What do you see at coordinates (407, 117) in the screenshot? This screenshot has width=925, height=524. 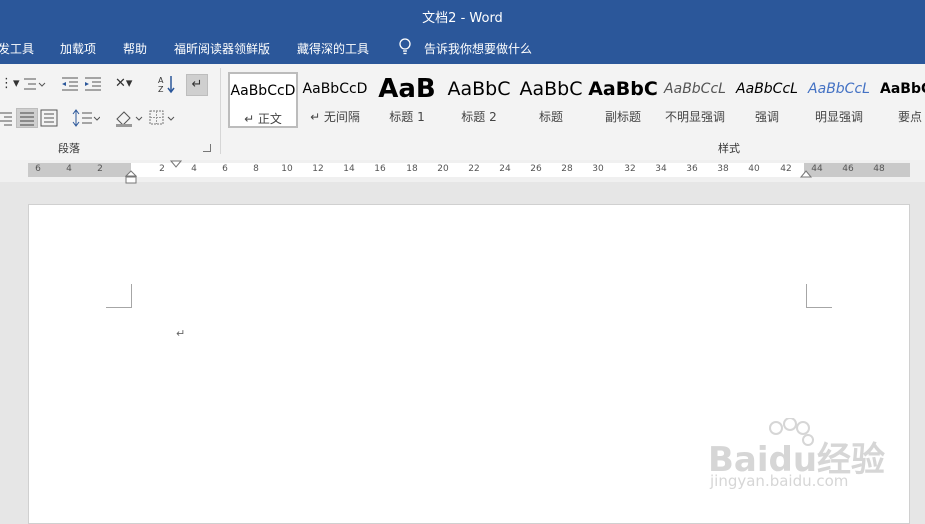 I see `style-heading-1-label: 标题 1` at bounding box center [407, 117].